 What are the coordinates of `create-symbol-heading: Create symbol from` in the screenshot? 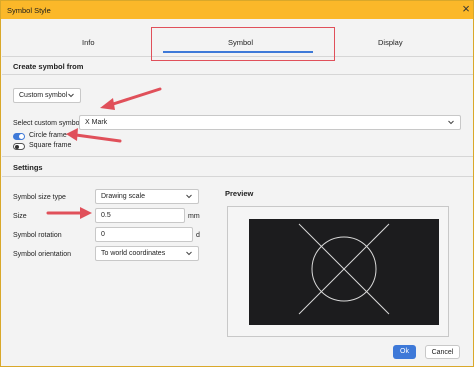 It's located at (48, 66).